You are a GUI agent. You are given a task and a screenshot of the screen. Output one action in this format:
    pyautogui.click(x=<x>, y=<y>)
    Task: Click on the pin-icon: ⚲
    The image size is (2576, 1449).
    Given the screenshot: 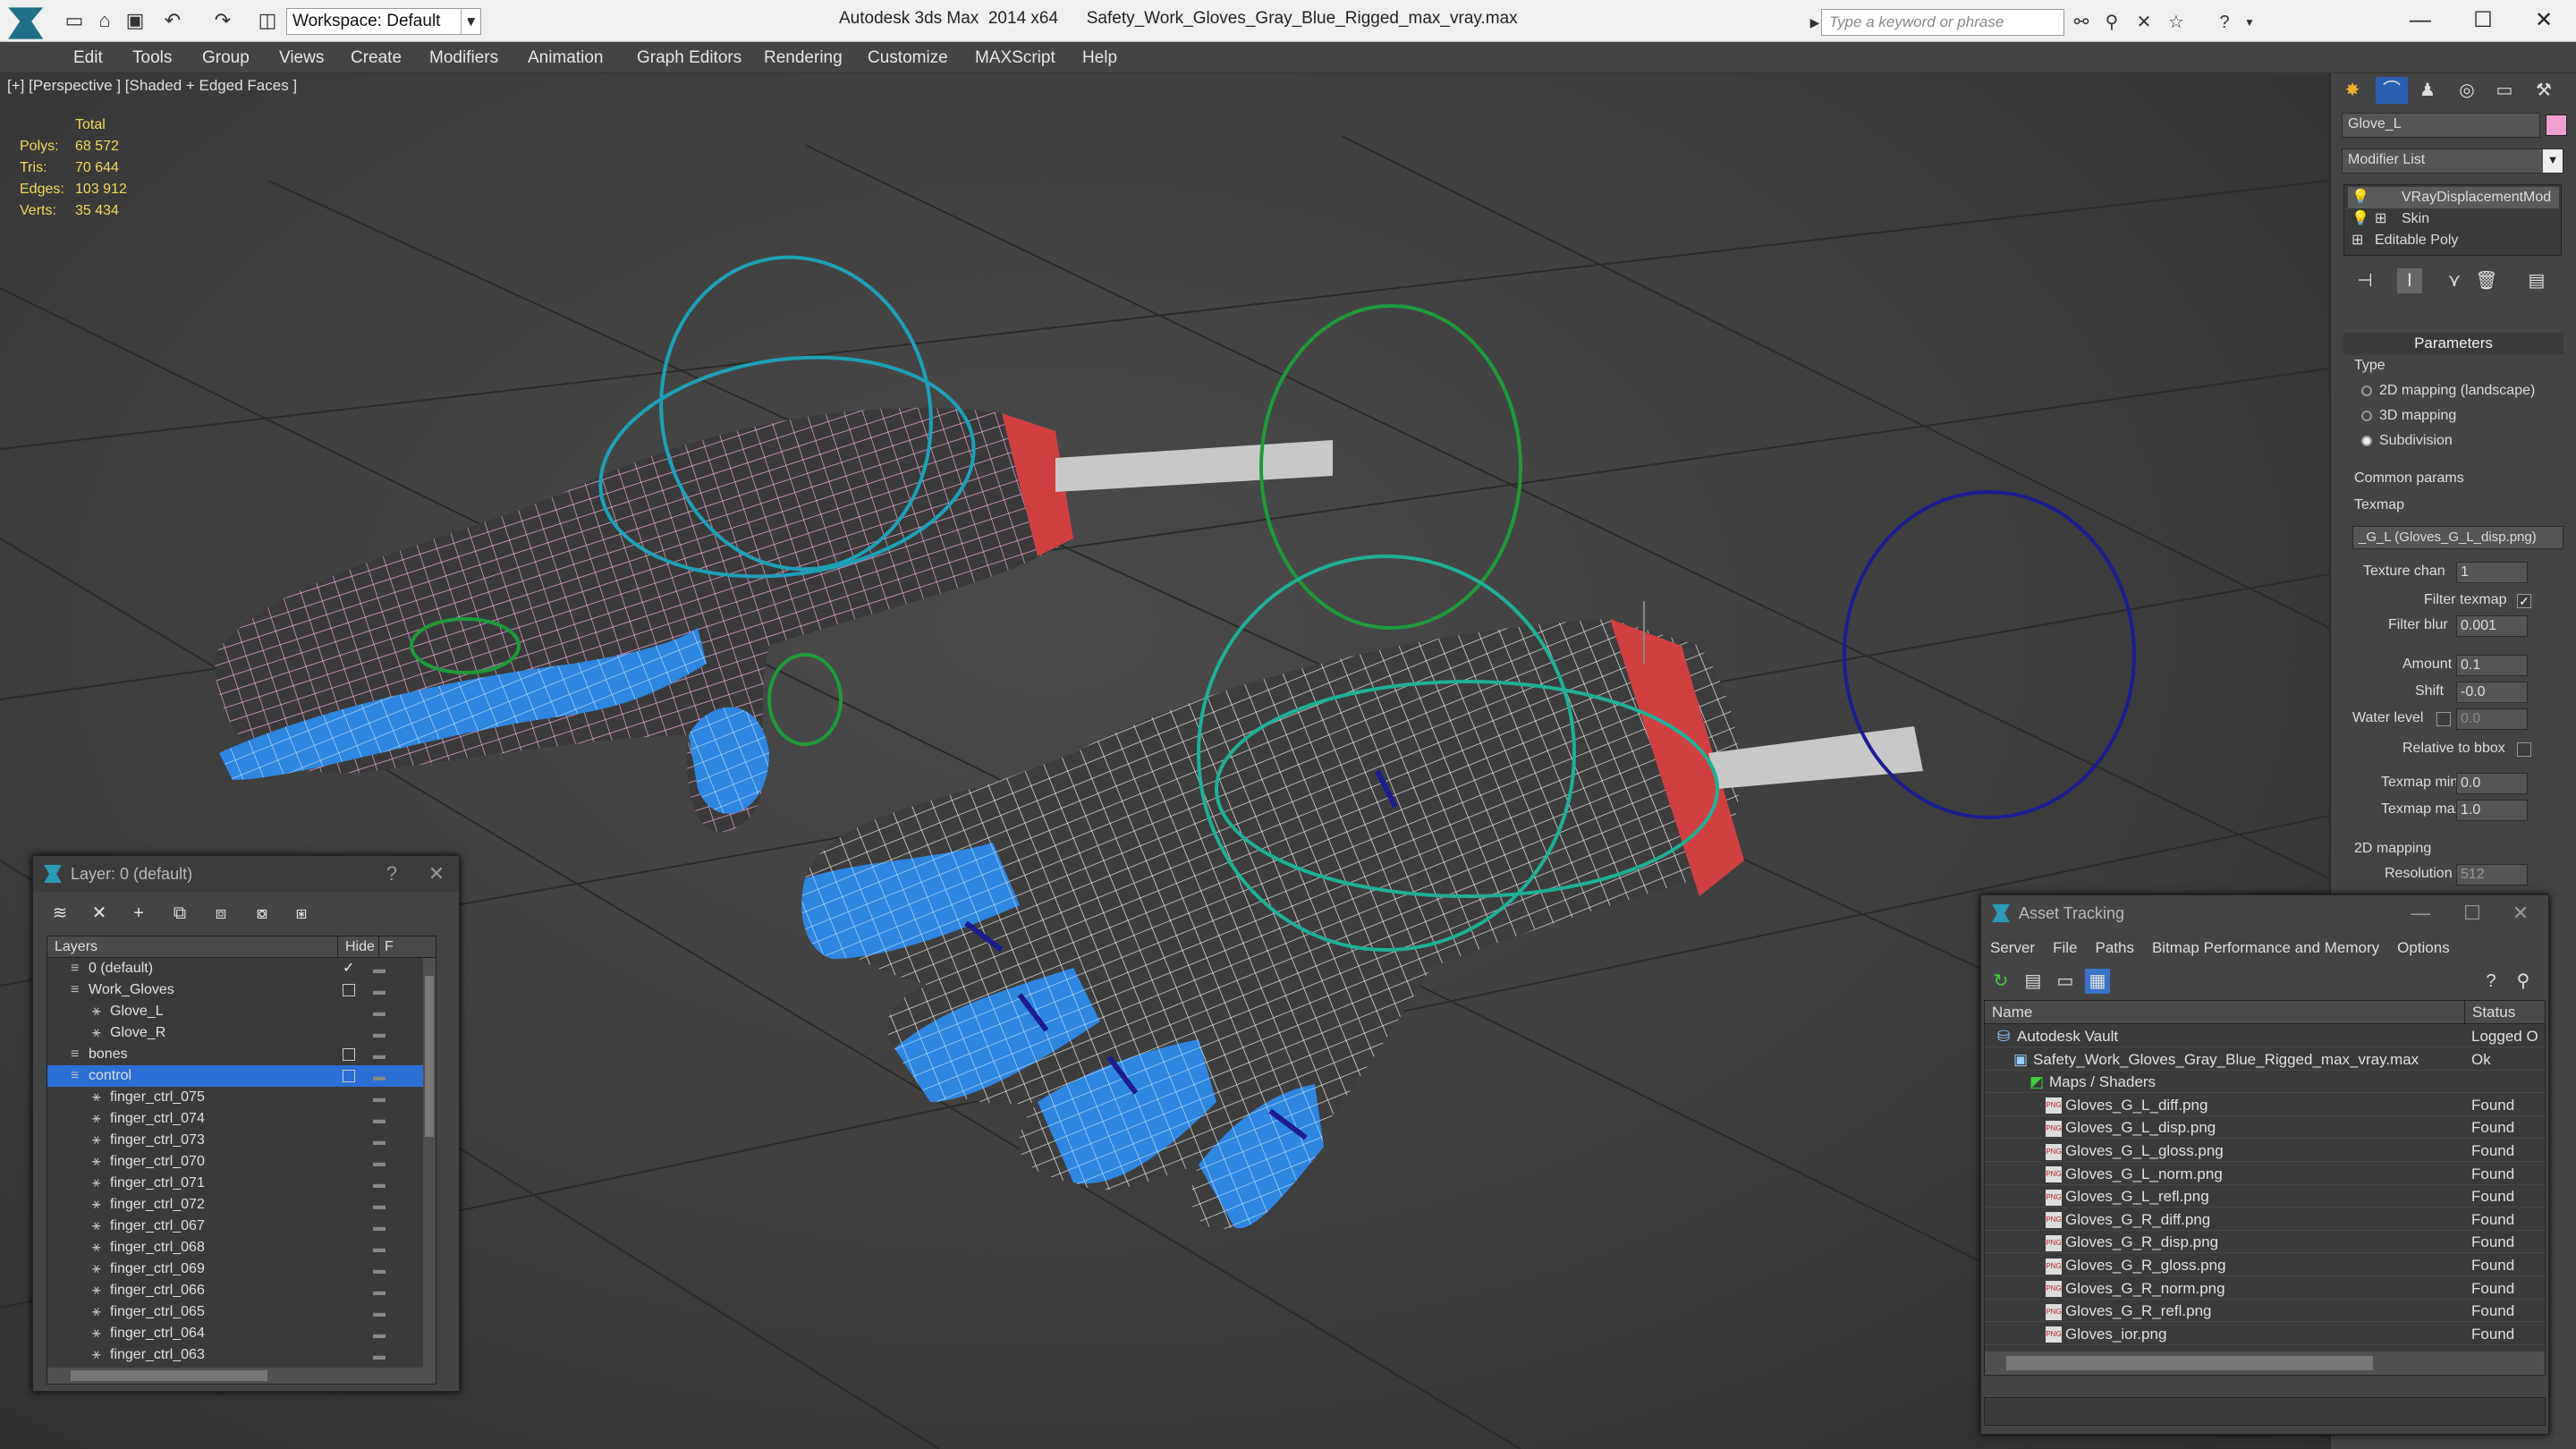 What is the action you would take?
    pyautogui.click(x=2523, y=981)
    